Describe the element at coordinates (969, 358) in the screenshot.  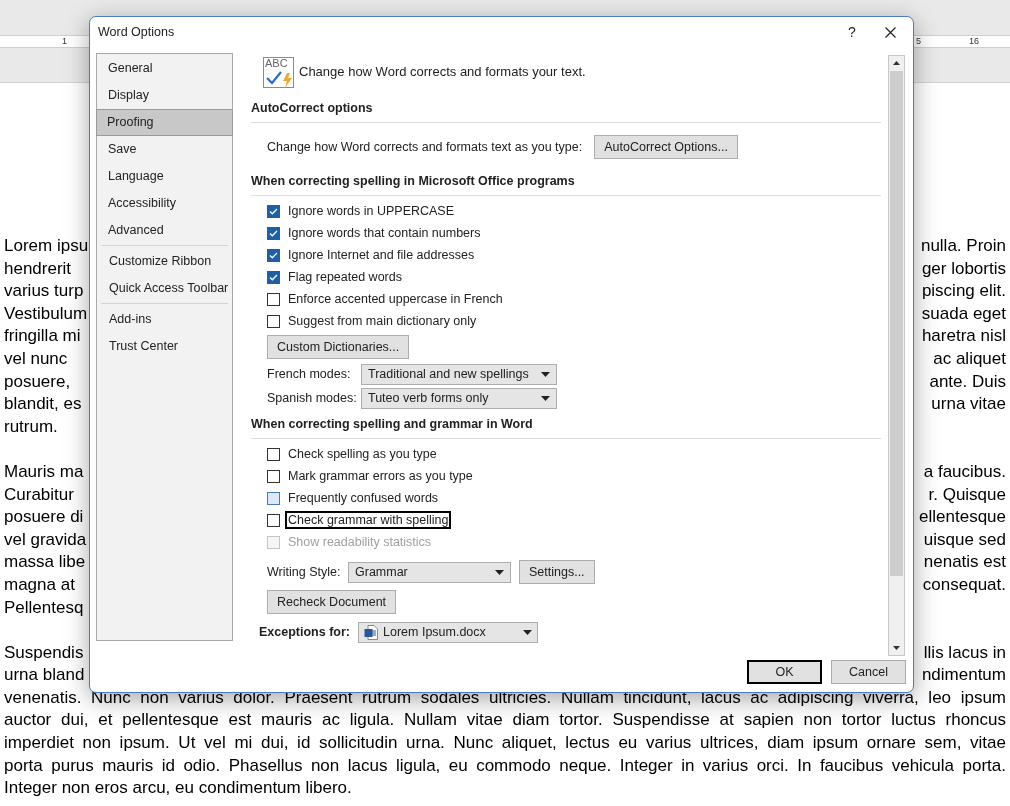
I see `document-text: ac aliquet` at that location.